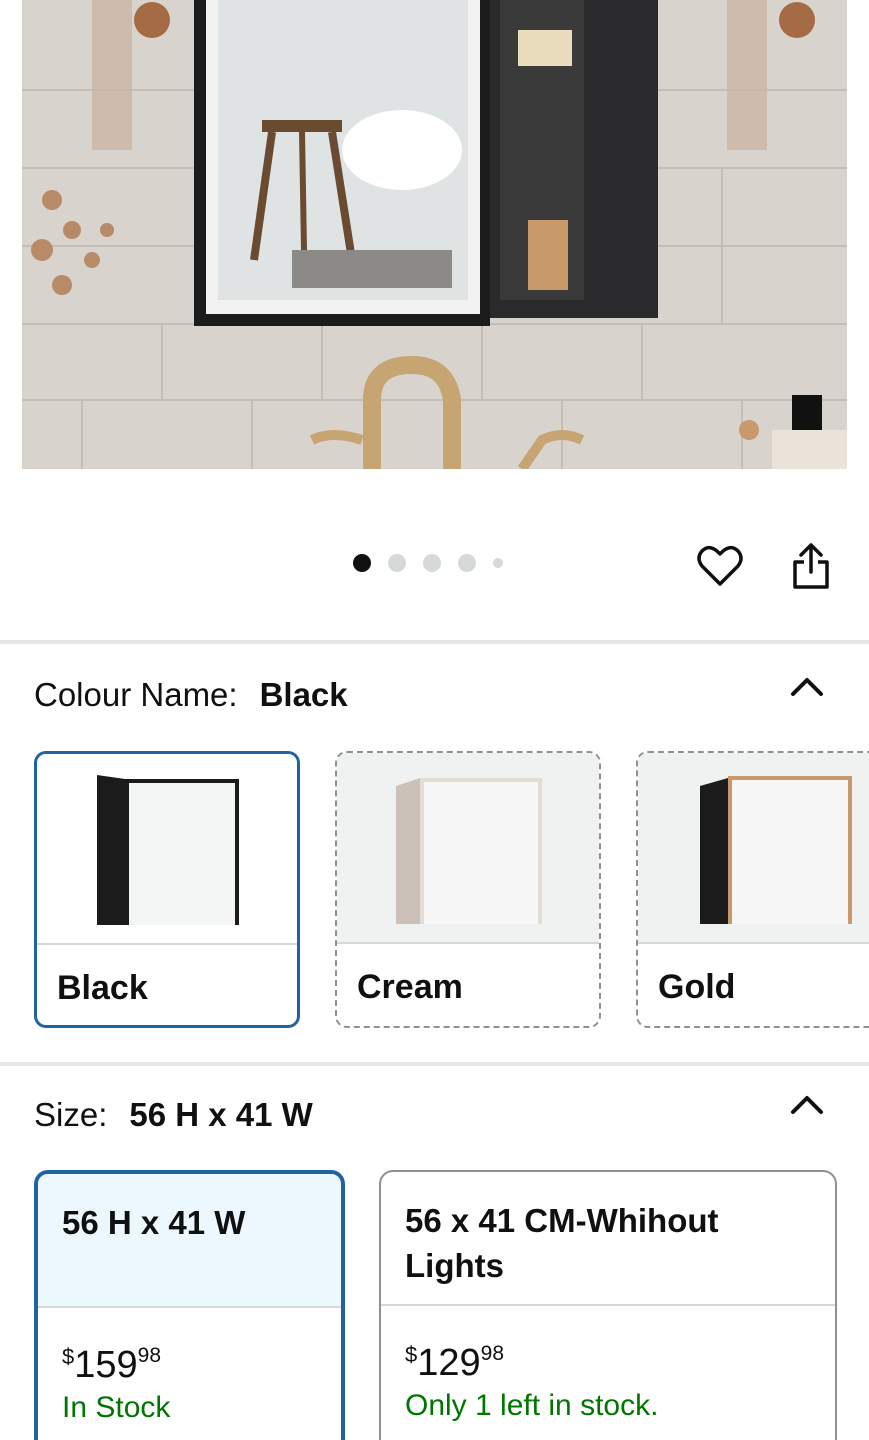  I want to click on size-option-56x41: 56 H x 41 W $15998 In Stock, so click(189, 1305).